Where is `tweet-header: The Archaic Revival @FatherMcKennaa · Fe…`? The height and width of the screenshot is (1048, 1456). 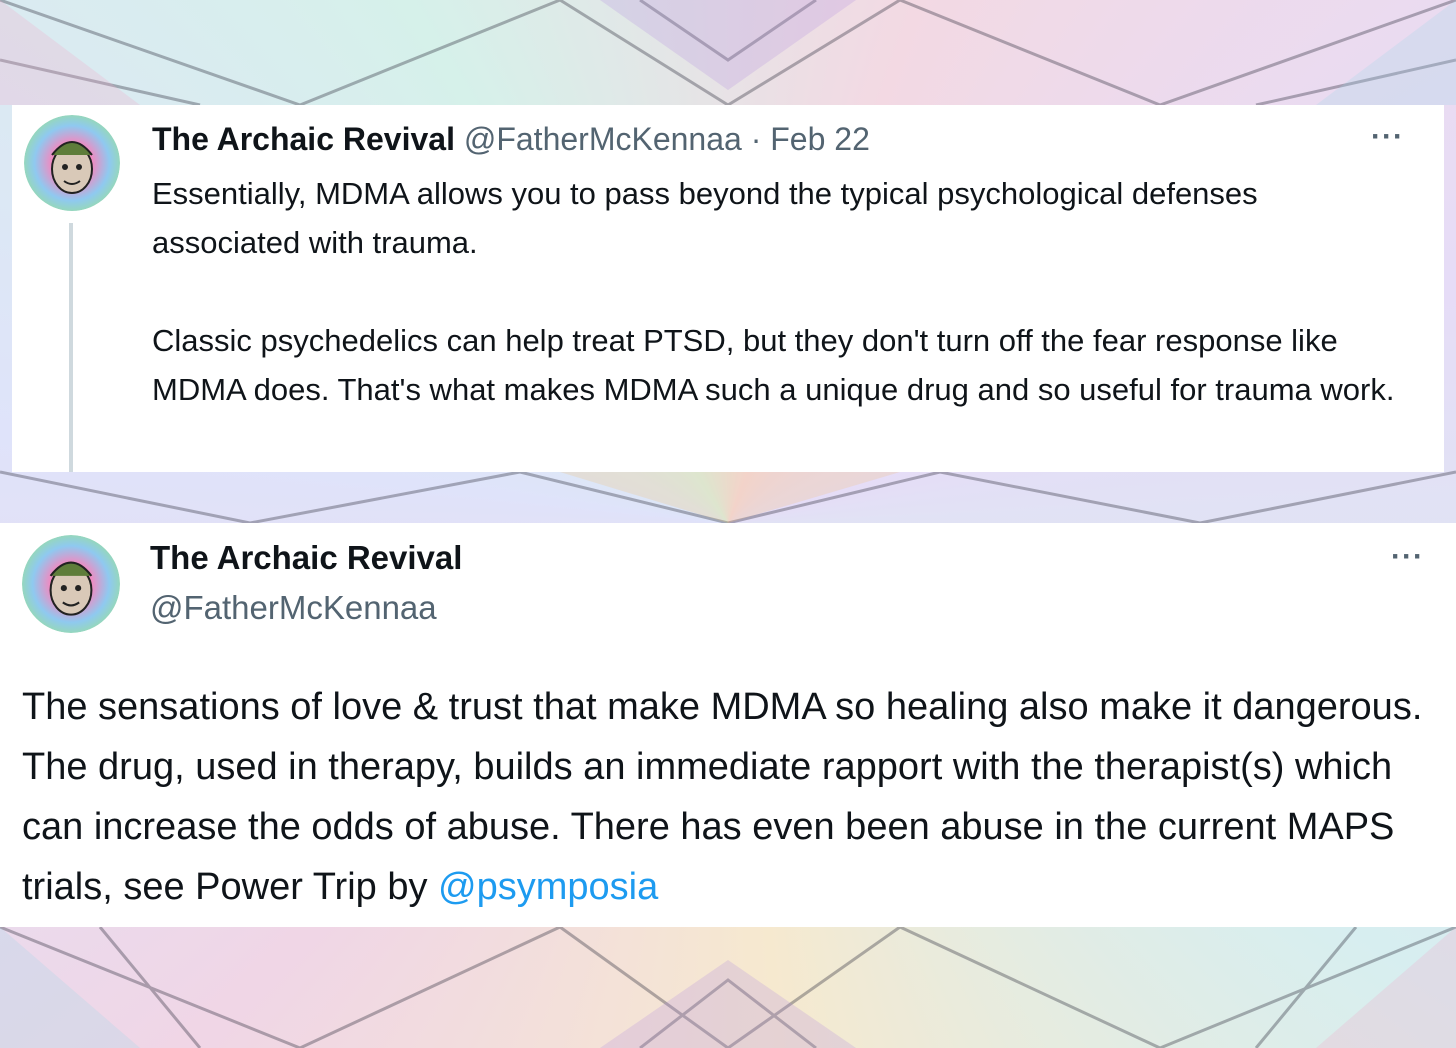 tweet-header: The Archaic Revival @FatherMcKennaa · Fe… is located at coordinates (511, 139).